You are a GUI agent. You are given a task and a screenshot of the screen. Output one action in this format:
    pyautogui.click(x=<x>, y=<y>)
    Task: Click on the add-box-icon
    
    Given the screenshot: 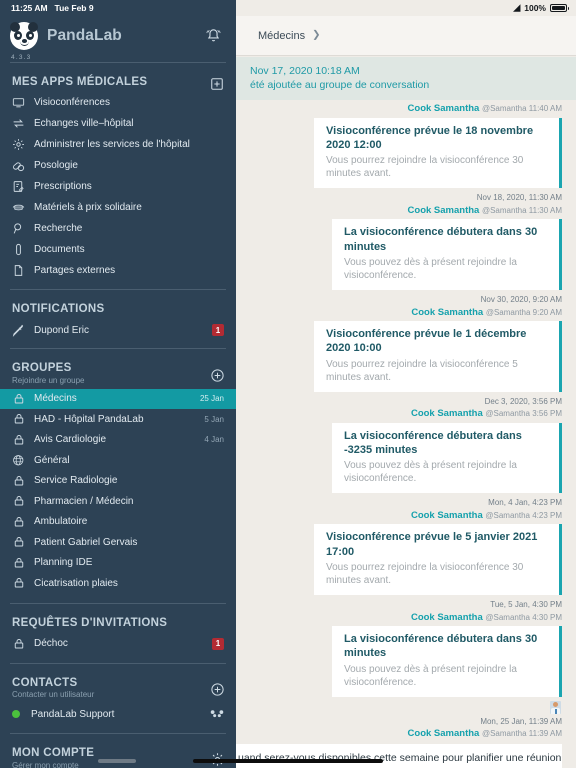 What is the action you would take?
    pyautogui.click(x=217, y=84)
    